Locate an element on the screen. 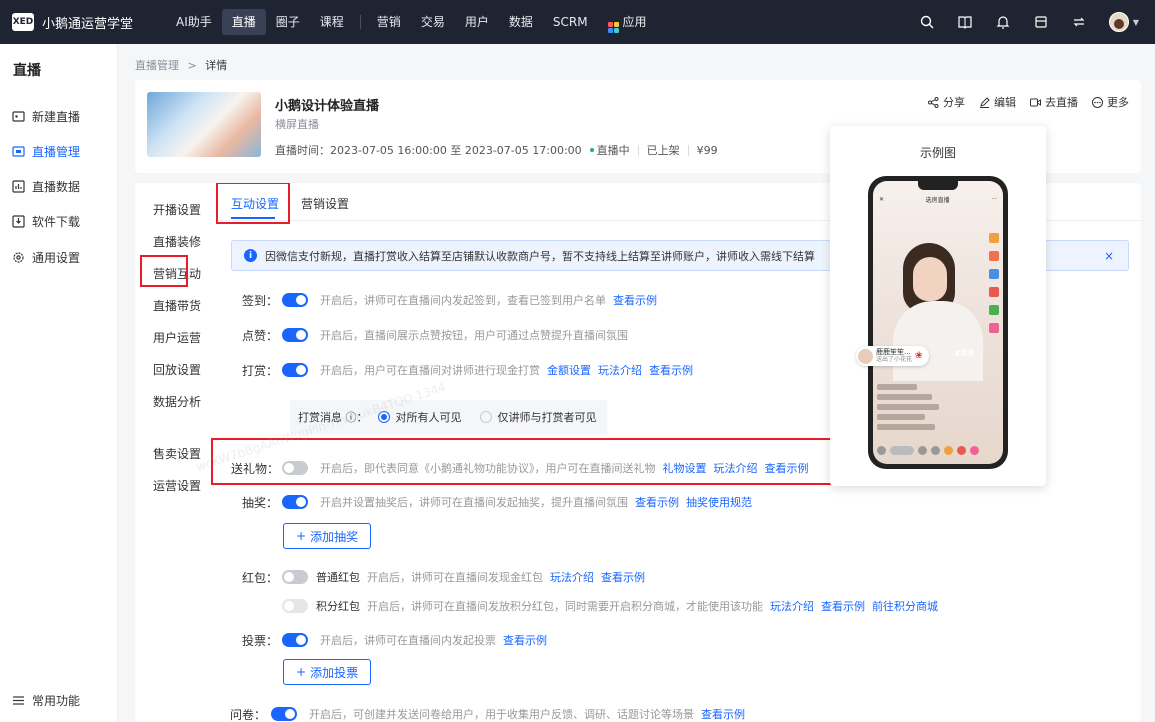 Image resolution: width=1155 pixels, height=722 pixels. nav-data: 数据 is located at coordinates (521, 22).